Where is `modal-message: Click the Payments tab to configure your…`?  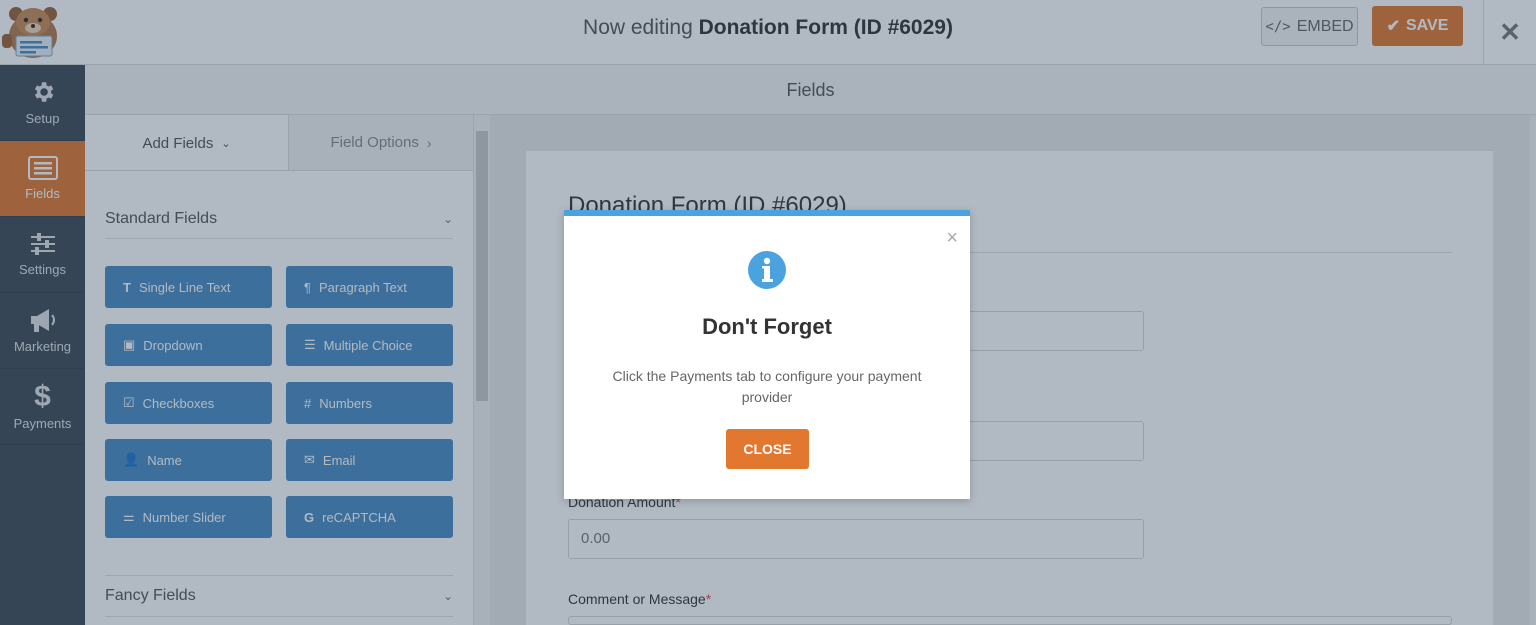
modal-message: Click the Payments tab to configure your… is located at coordinates (767, 386).